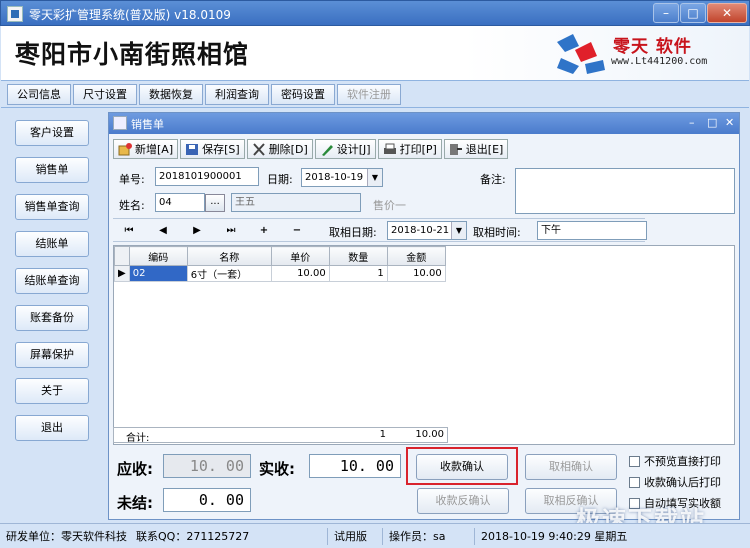 The width and height of the screenshot is (750, 548). What do you see at coordinates (229, 256) in the screenshot?
I see `column-header-name: 名称` at bounding box center [229, 256].